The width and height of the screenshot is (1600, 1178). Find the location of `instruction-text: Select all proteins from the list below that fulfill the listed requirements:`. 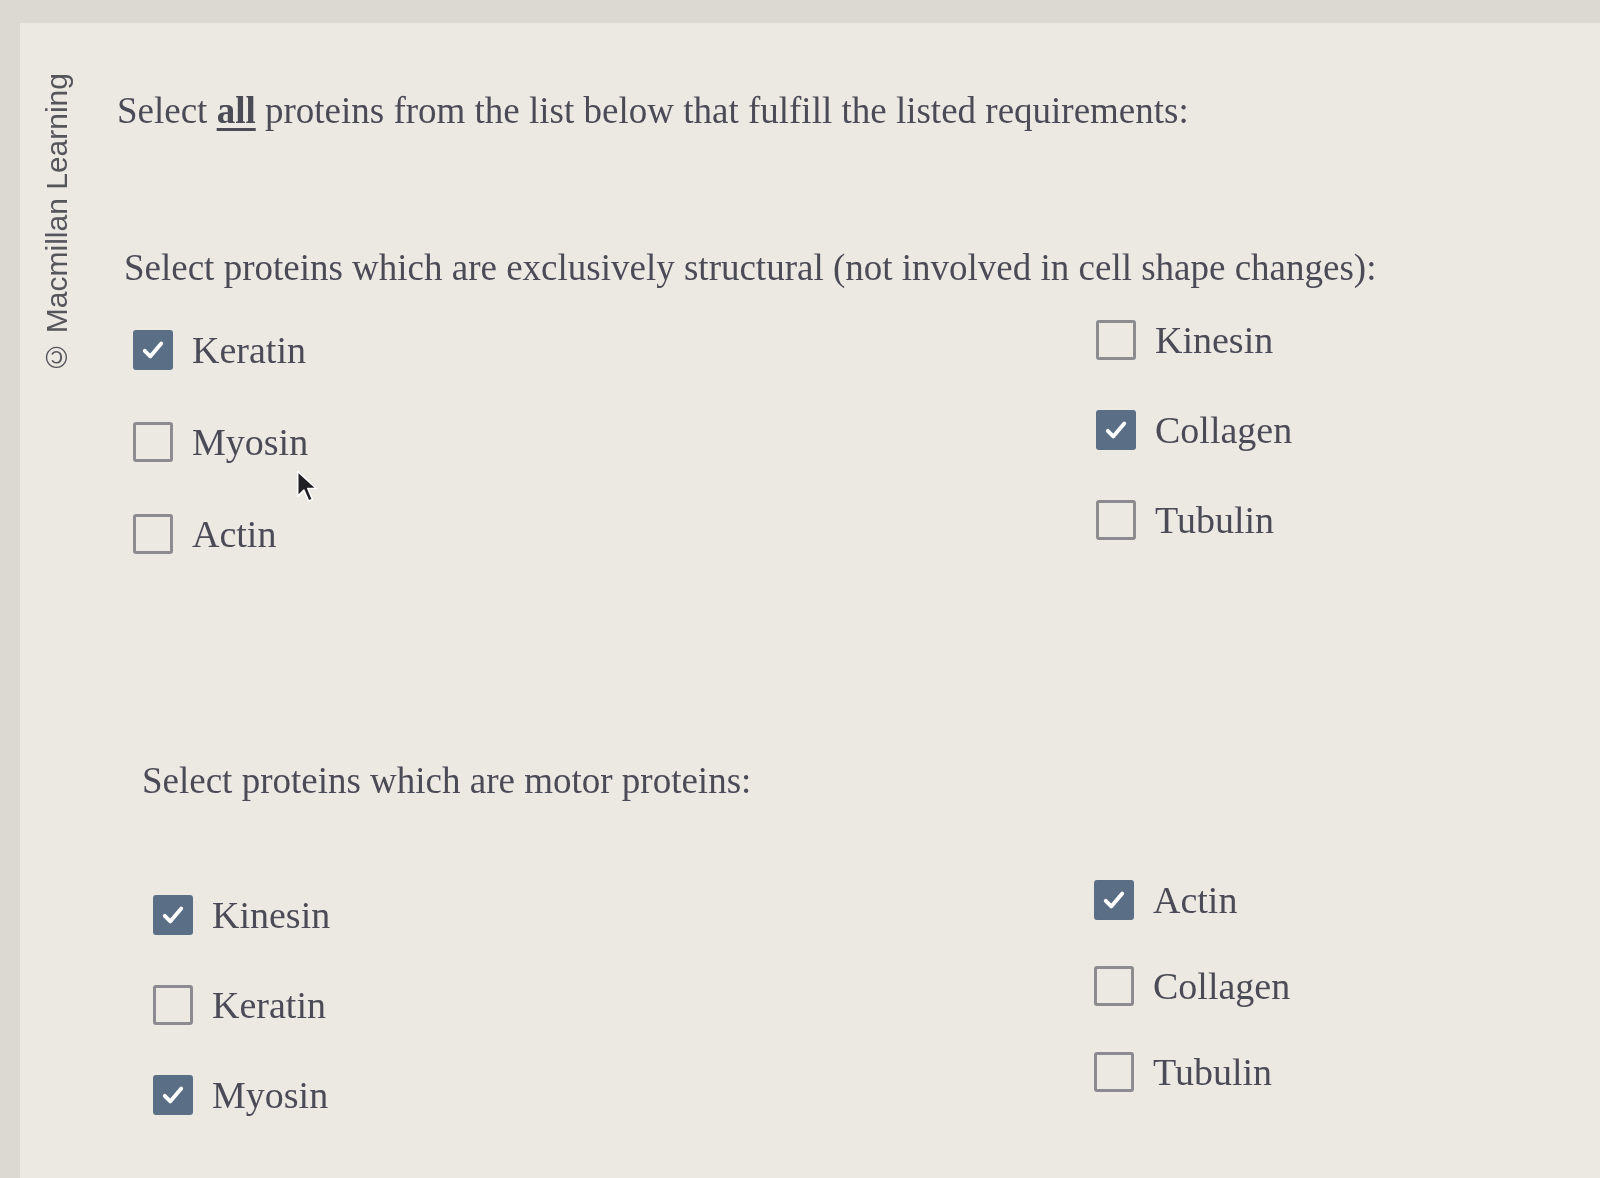

instruction-text: Select all proteins from the list below that fulfill the listed requirements: is located at coordinates (653, 110).